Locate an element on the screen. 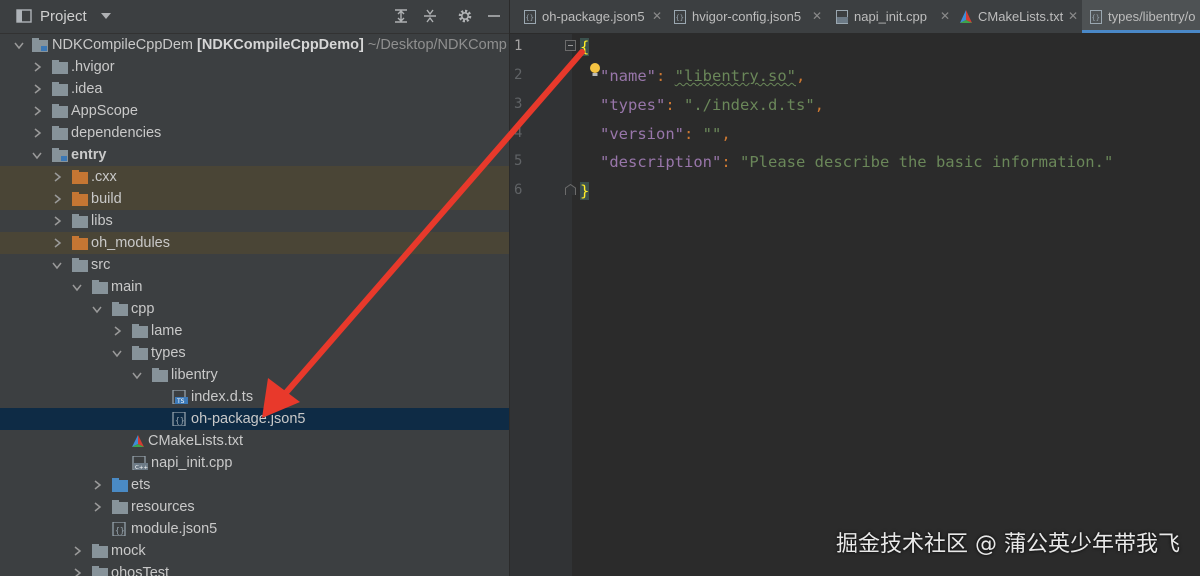 This screenshot has height=576, width=1200. root-path: ~/Desktop/NDKComp is located at coordinates (437, 45).